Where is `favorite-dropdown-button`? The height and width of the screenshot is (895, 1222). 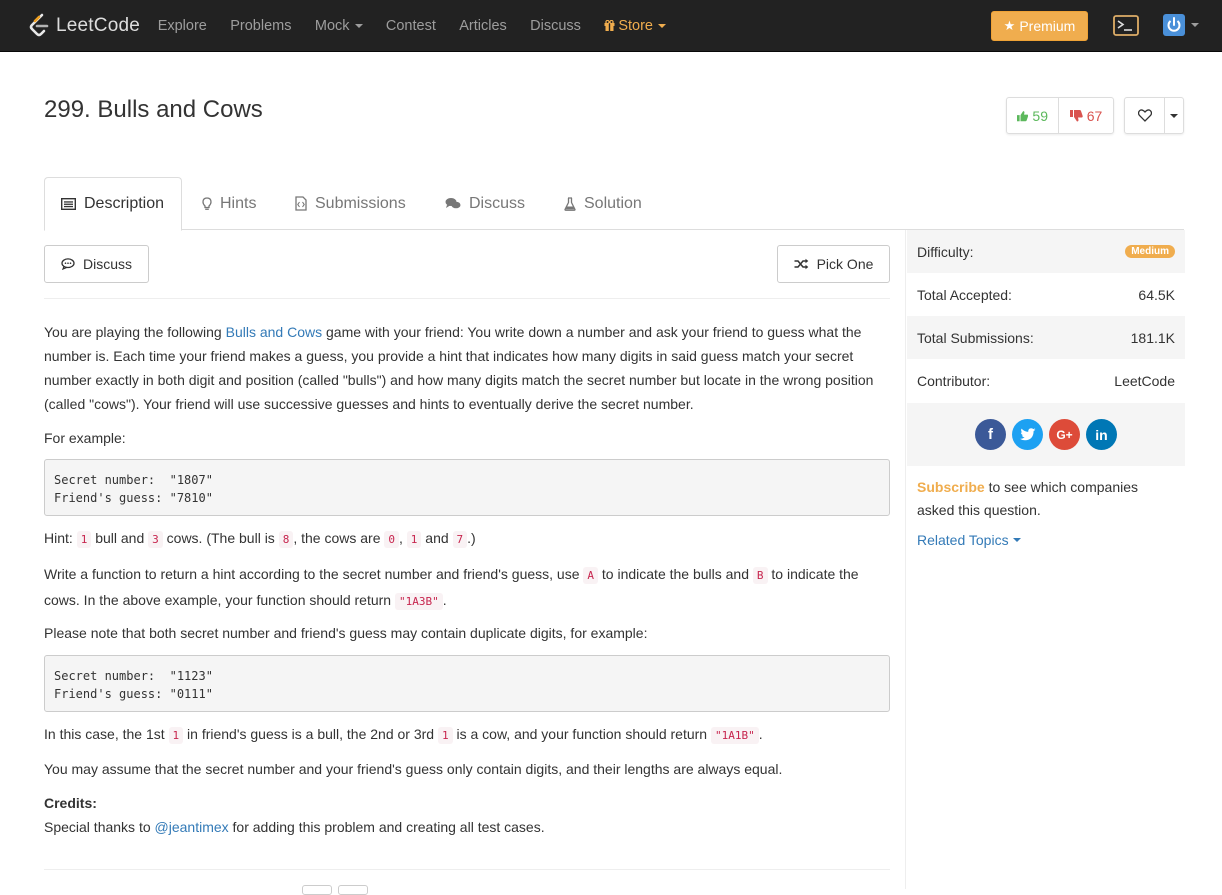 favorite-dropdown-button is located at coordinates (1174, 115).